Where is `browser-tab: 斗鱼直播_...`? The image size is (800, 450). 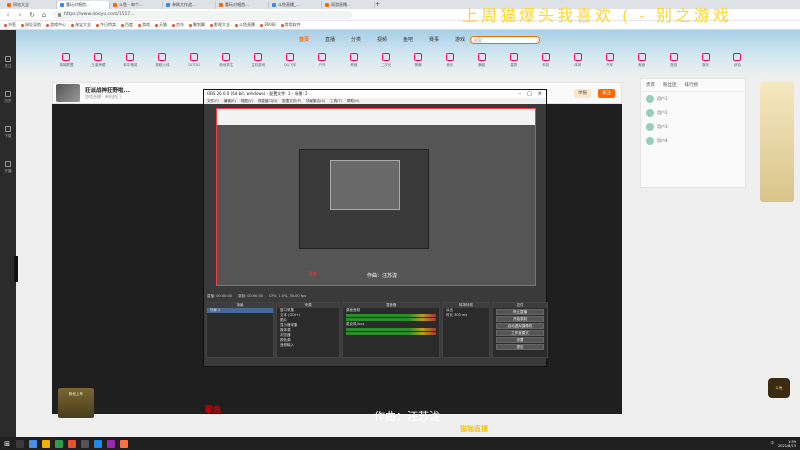
browser-tab: 斗鱼直播_... is located at coordinates (295, 4).